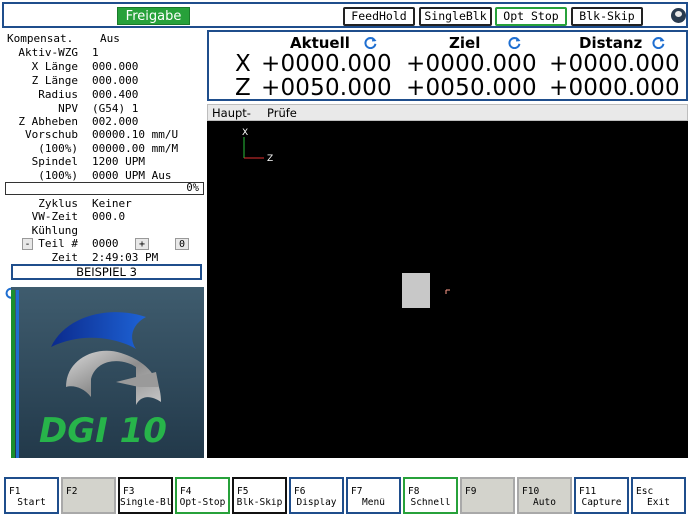 This screenshot has height=517, width=690. What do you see at coordinates (153, 16) in the screenshot?
I see `enable-indicator: Freigabe` at bounding box center [153, 16].